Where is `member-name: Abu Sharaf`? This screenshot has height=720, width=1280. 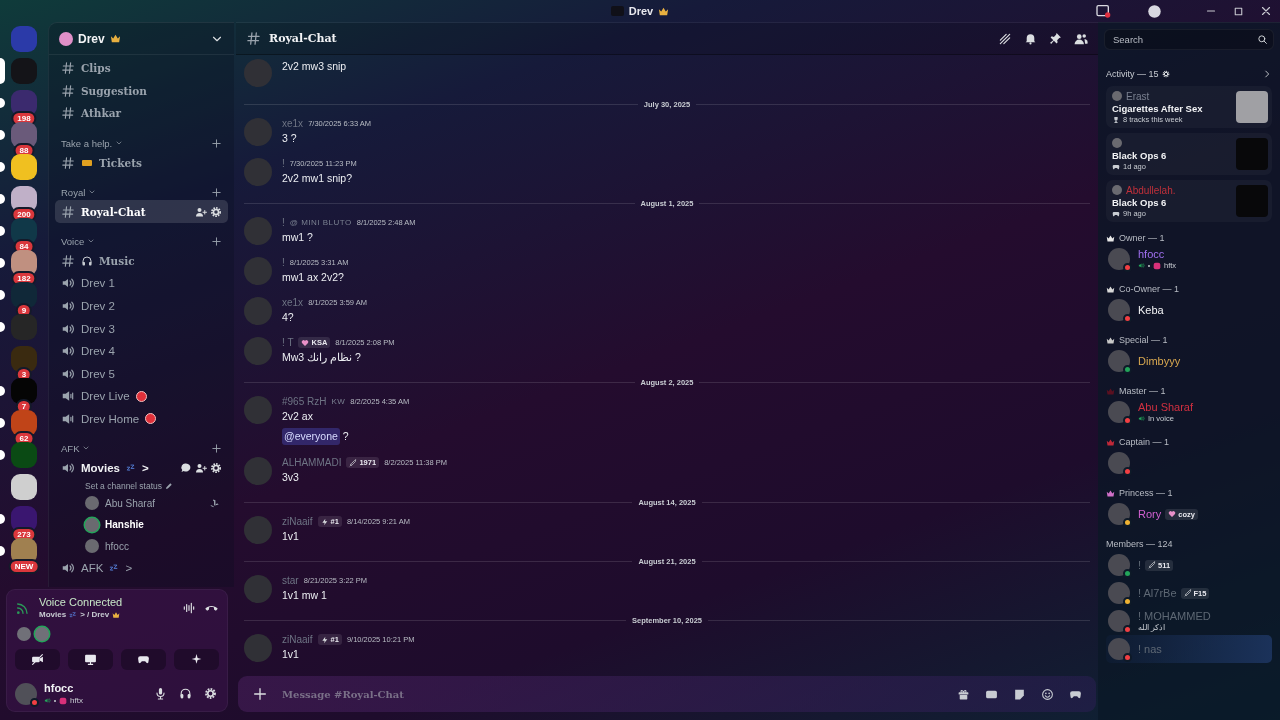 member-name: Abu Sharaf is located at coordinates (1166, 407).